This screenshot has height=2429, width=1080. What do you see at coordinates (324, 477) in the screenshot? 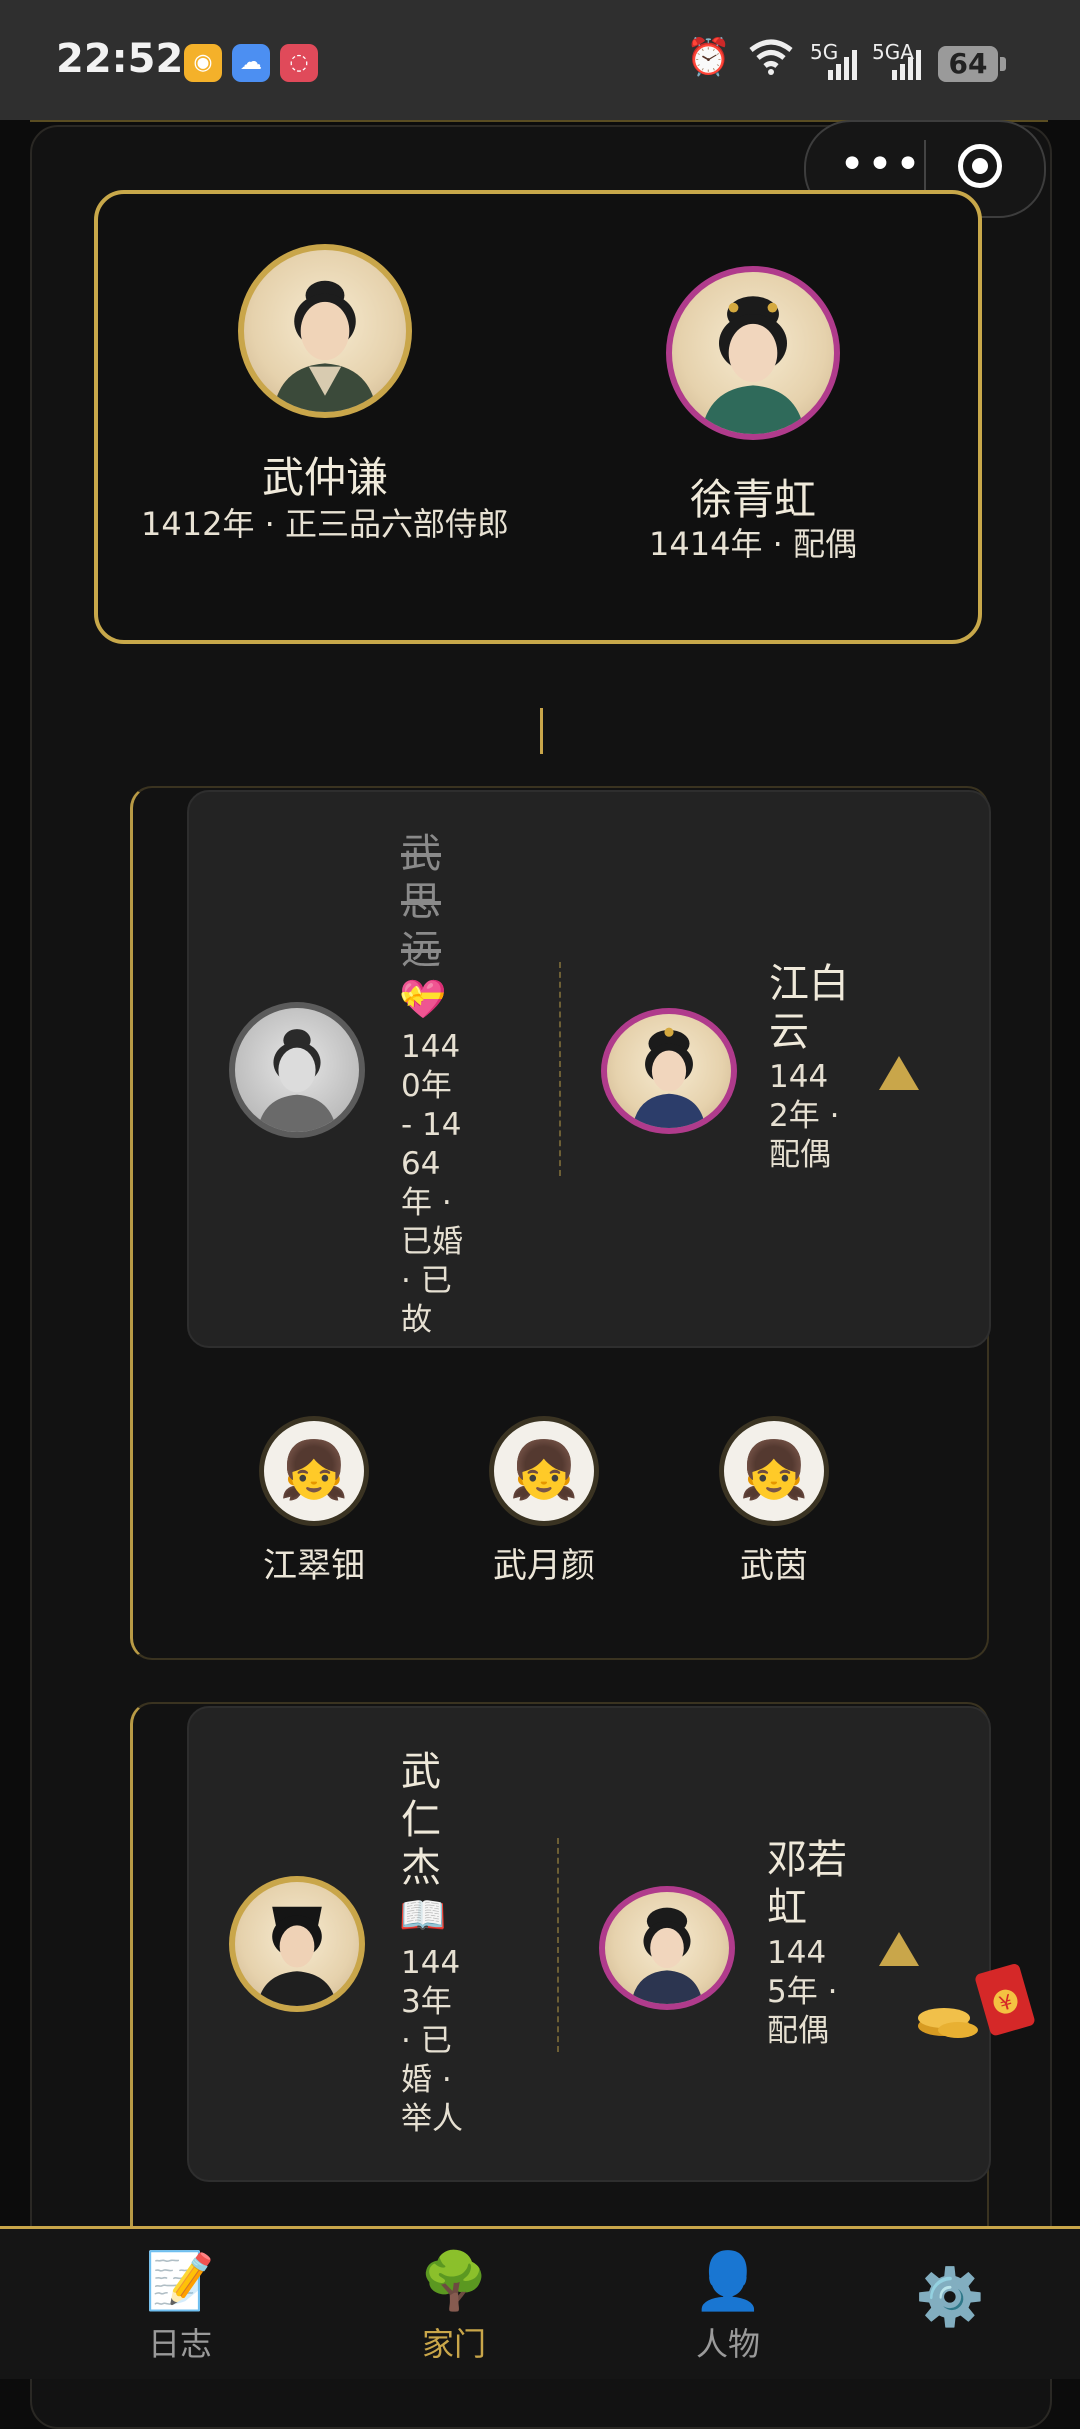
I see `father-name: 武仲谦` at bounding box center [324, 477].